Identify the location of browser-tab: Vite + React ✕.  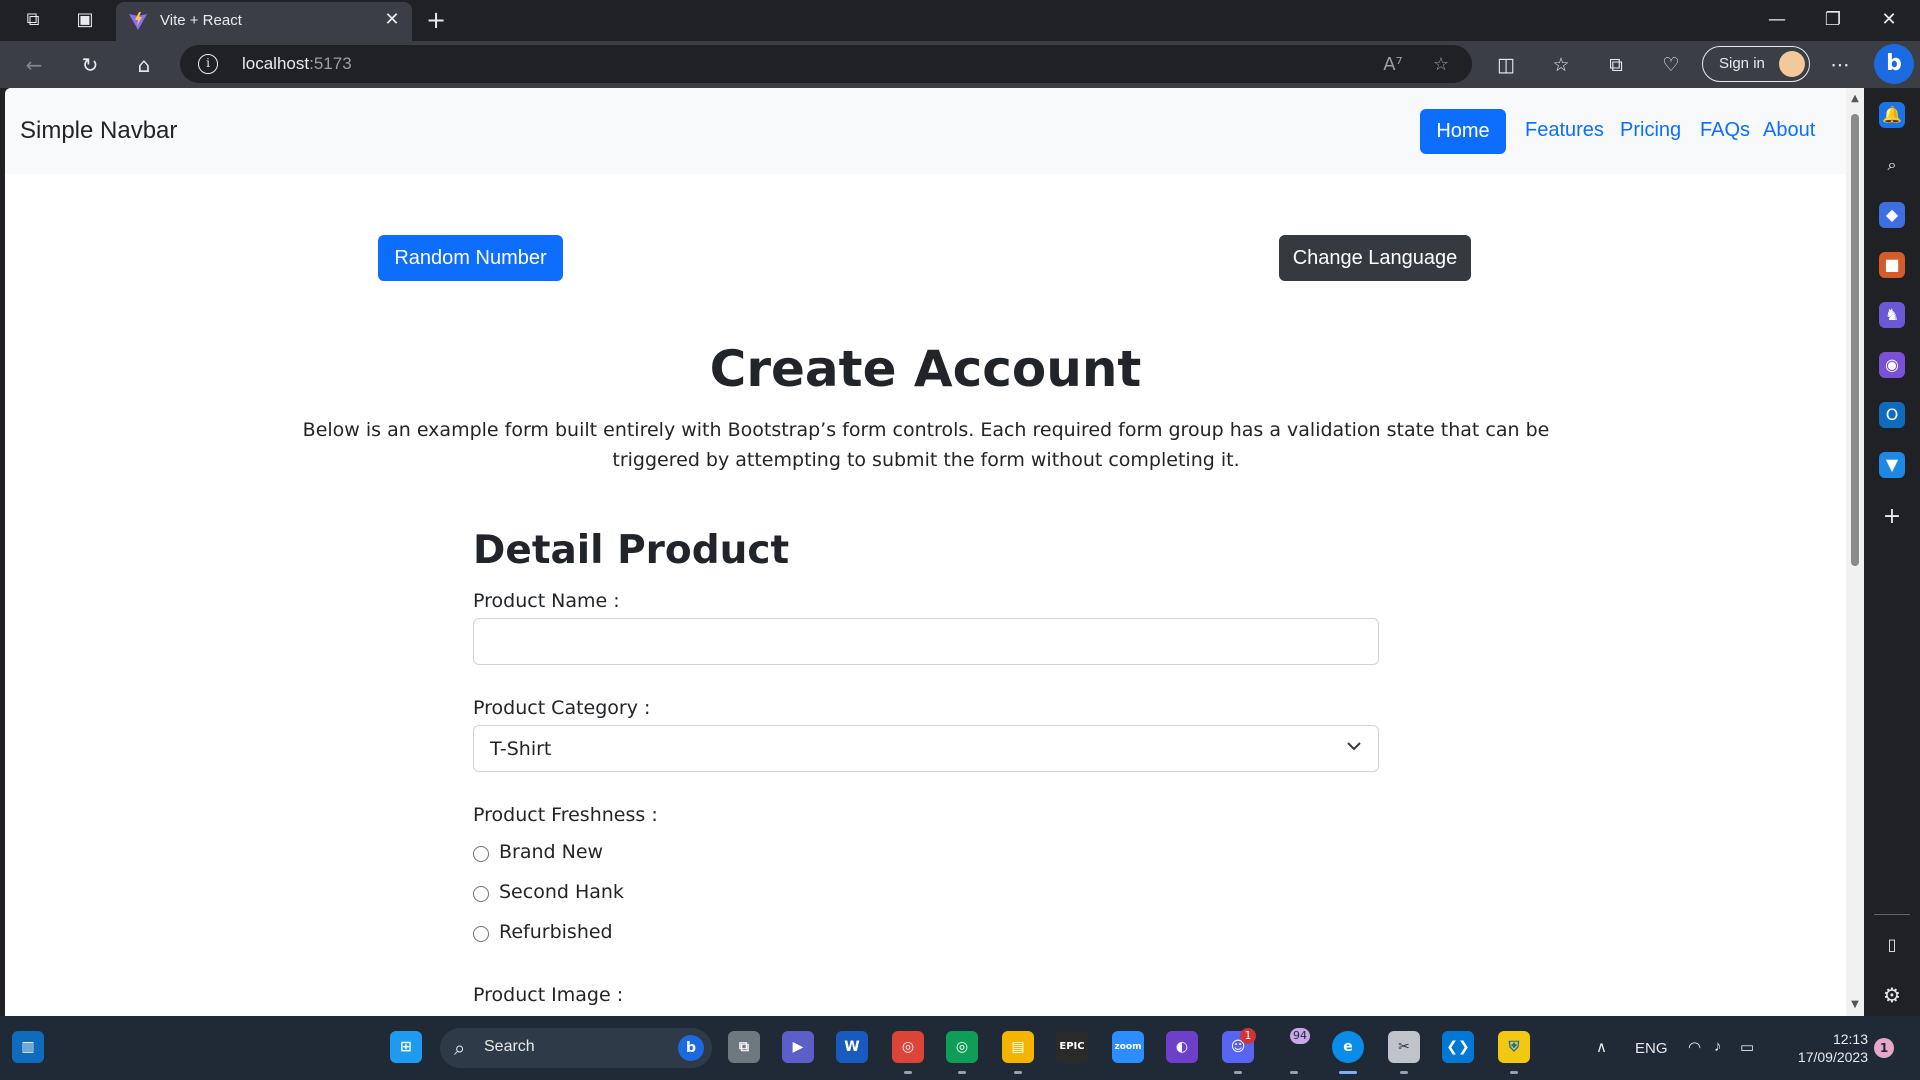
(264, 21).